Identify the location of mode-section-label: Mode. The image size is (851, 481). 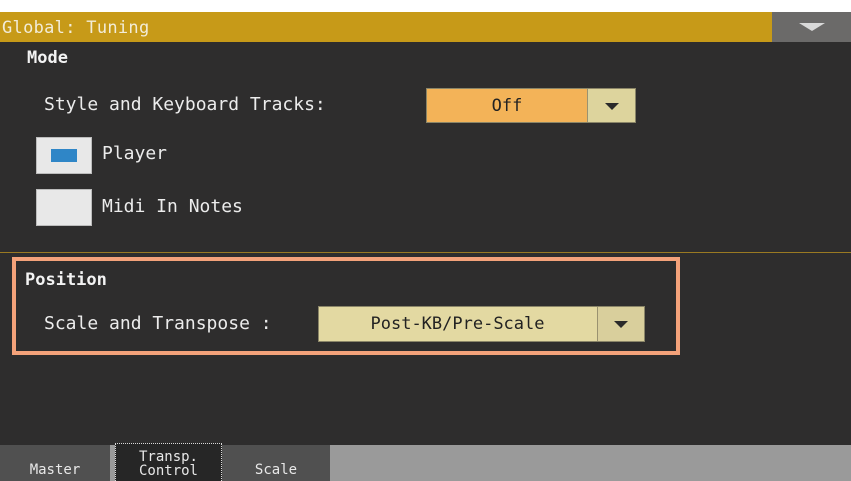
(47, 58).